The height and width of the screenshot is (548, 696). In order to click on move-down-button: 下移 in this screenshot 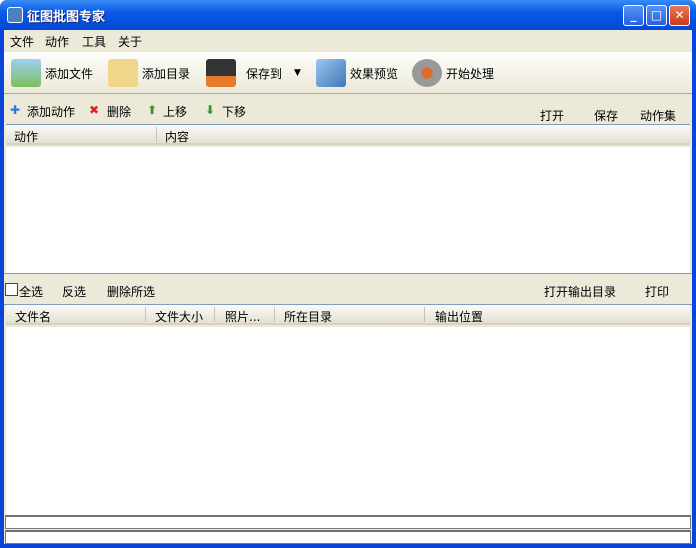, I will do `click(234, 111)`.